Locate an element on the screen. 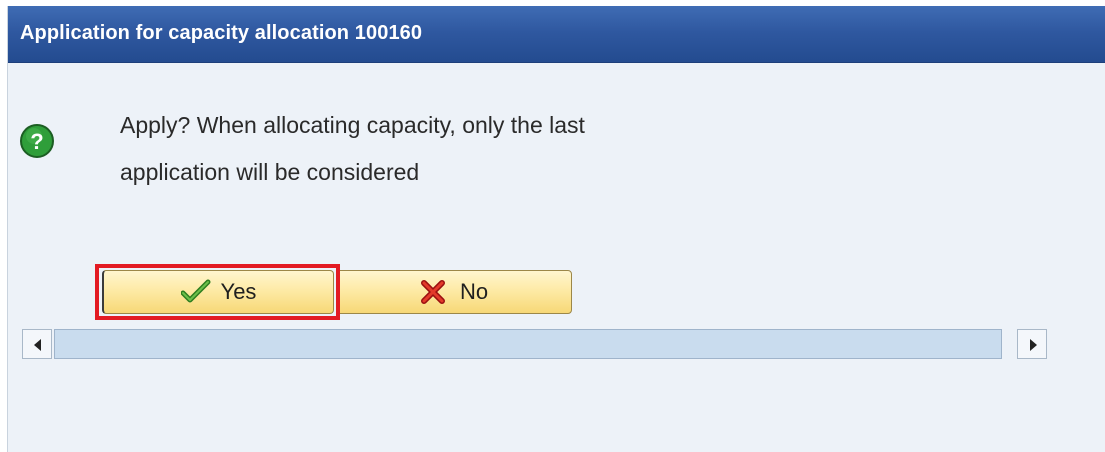 The image size is (1105, 452). scroll-left-button is located at coordinates (37, 344).